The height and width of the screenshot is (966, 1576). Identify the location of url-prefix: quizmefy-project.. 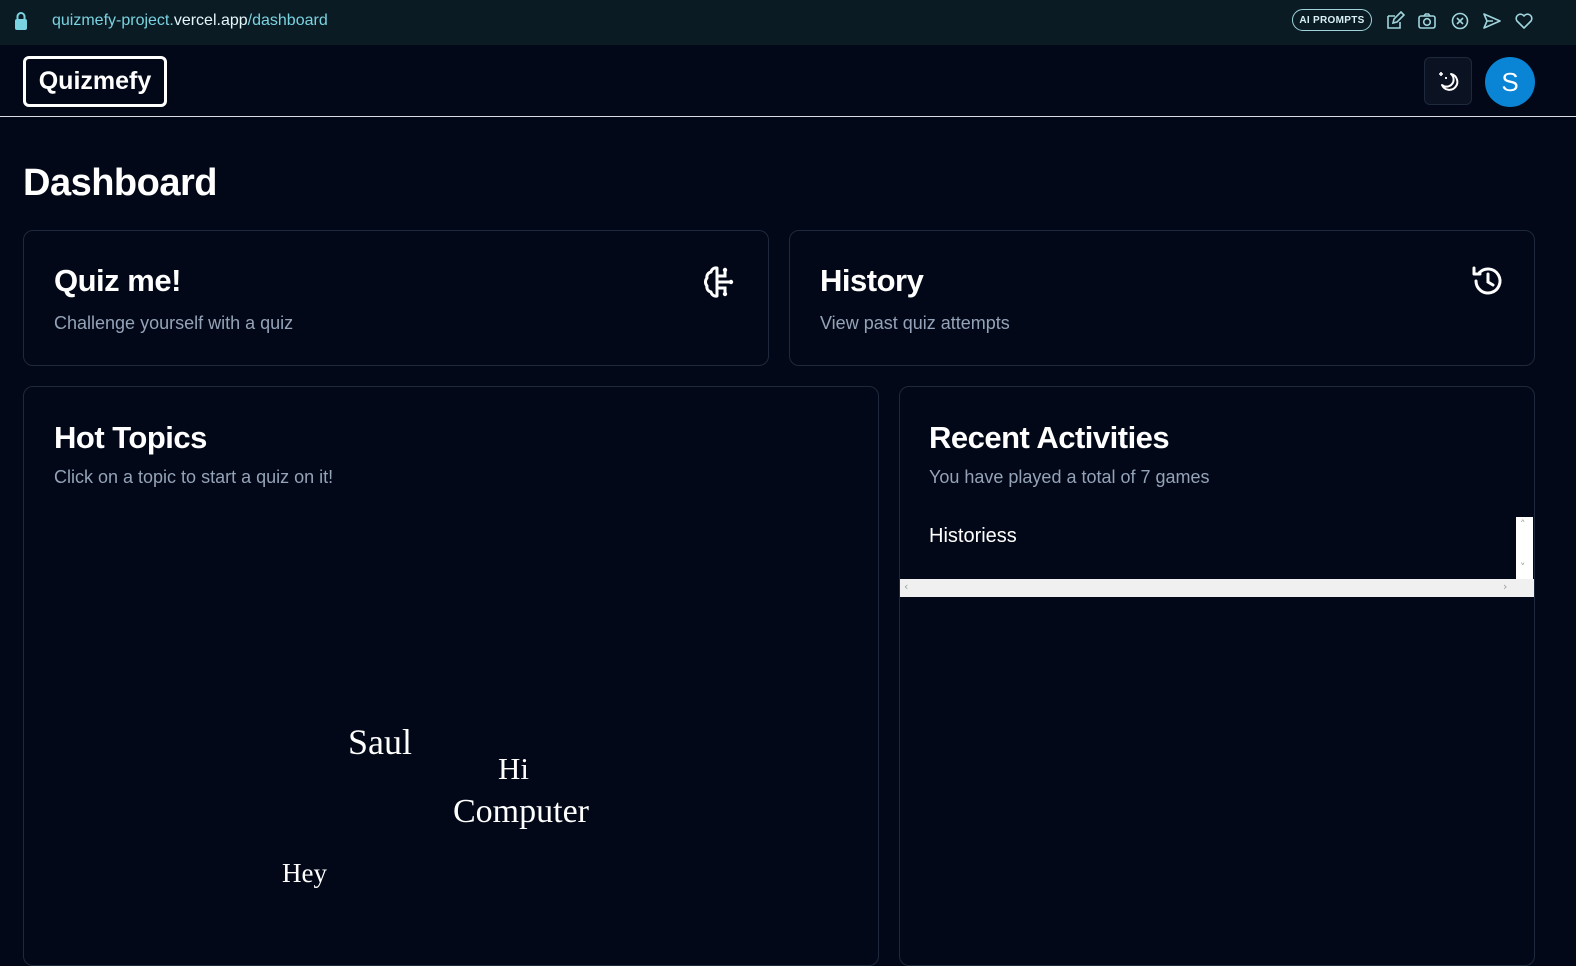
(113, 20).